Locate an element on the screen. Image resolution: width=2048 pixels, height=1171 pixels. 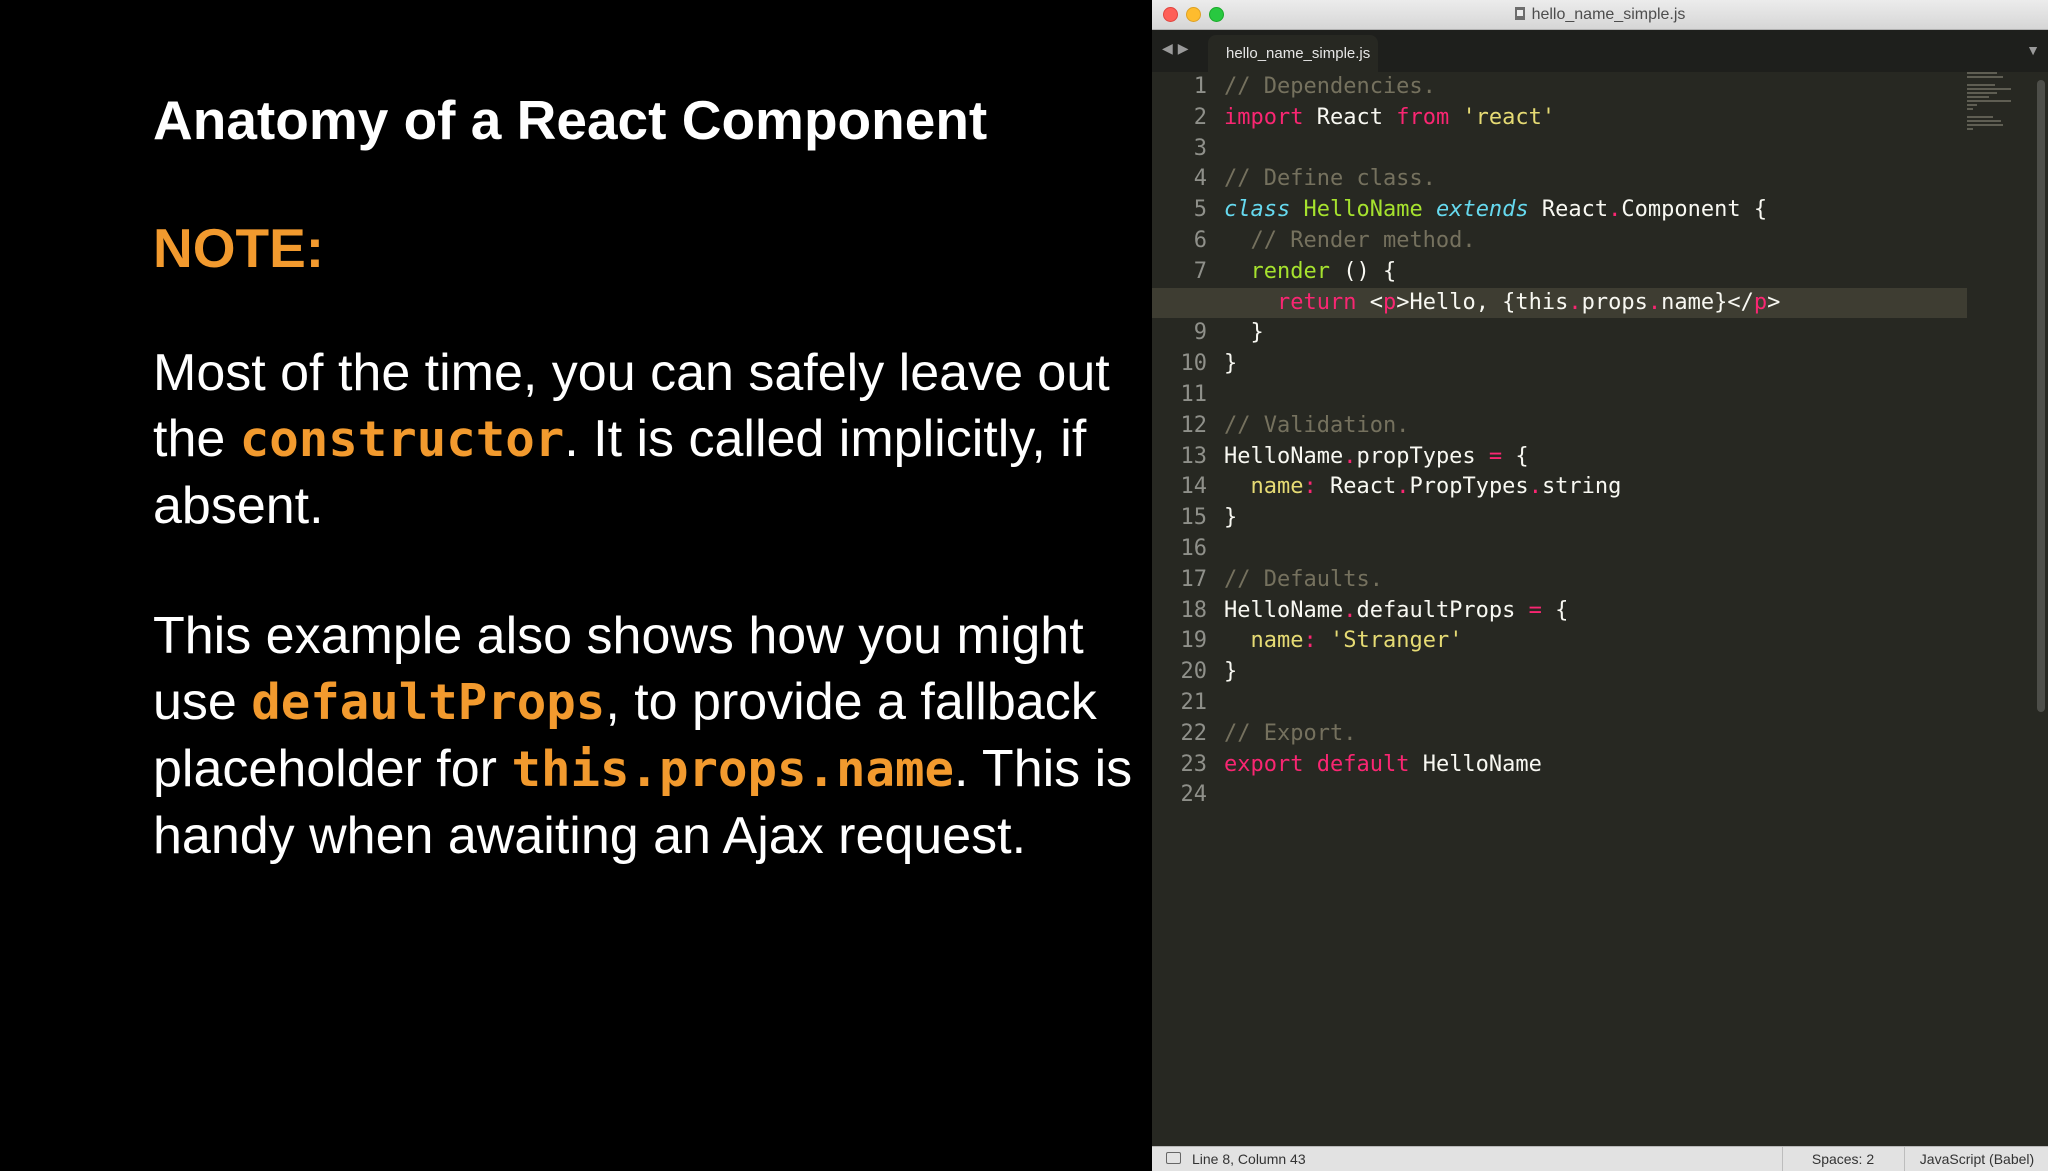
code-punctuation: < is located at coordinates (1376, 302).